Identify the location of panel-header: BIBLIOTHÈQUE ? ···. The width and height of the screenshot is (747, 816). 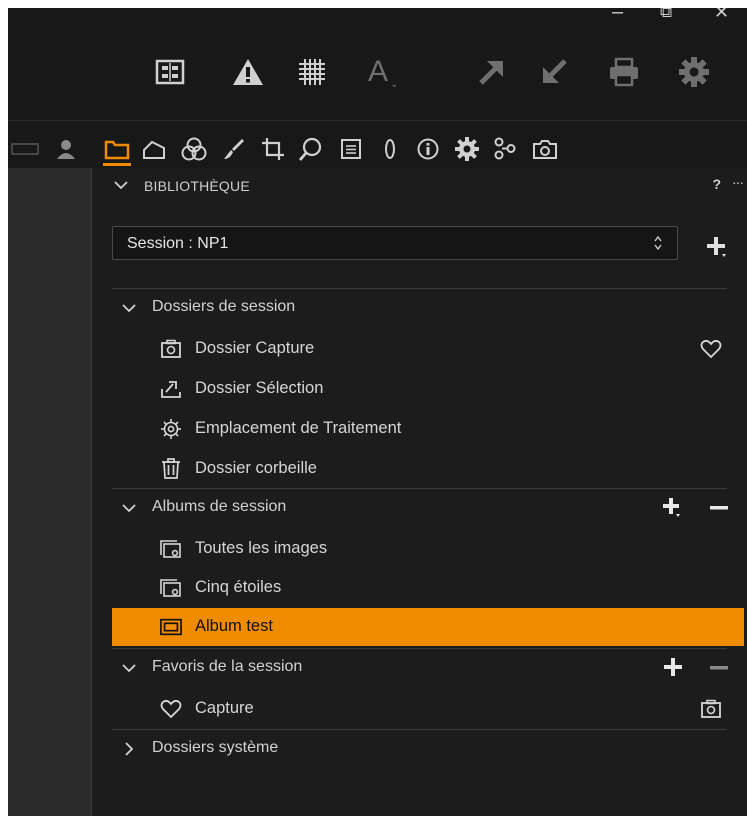
(419, 186).